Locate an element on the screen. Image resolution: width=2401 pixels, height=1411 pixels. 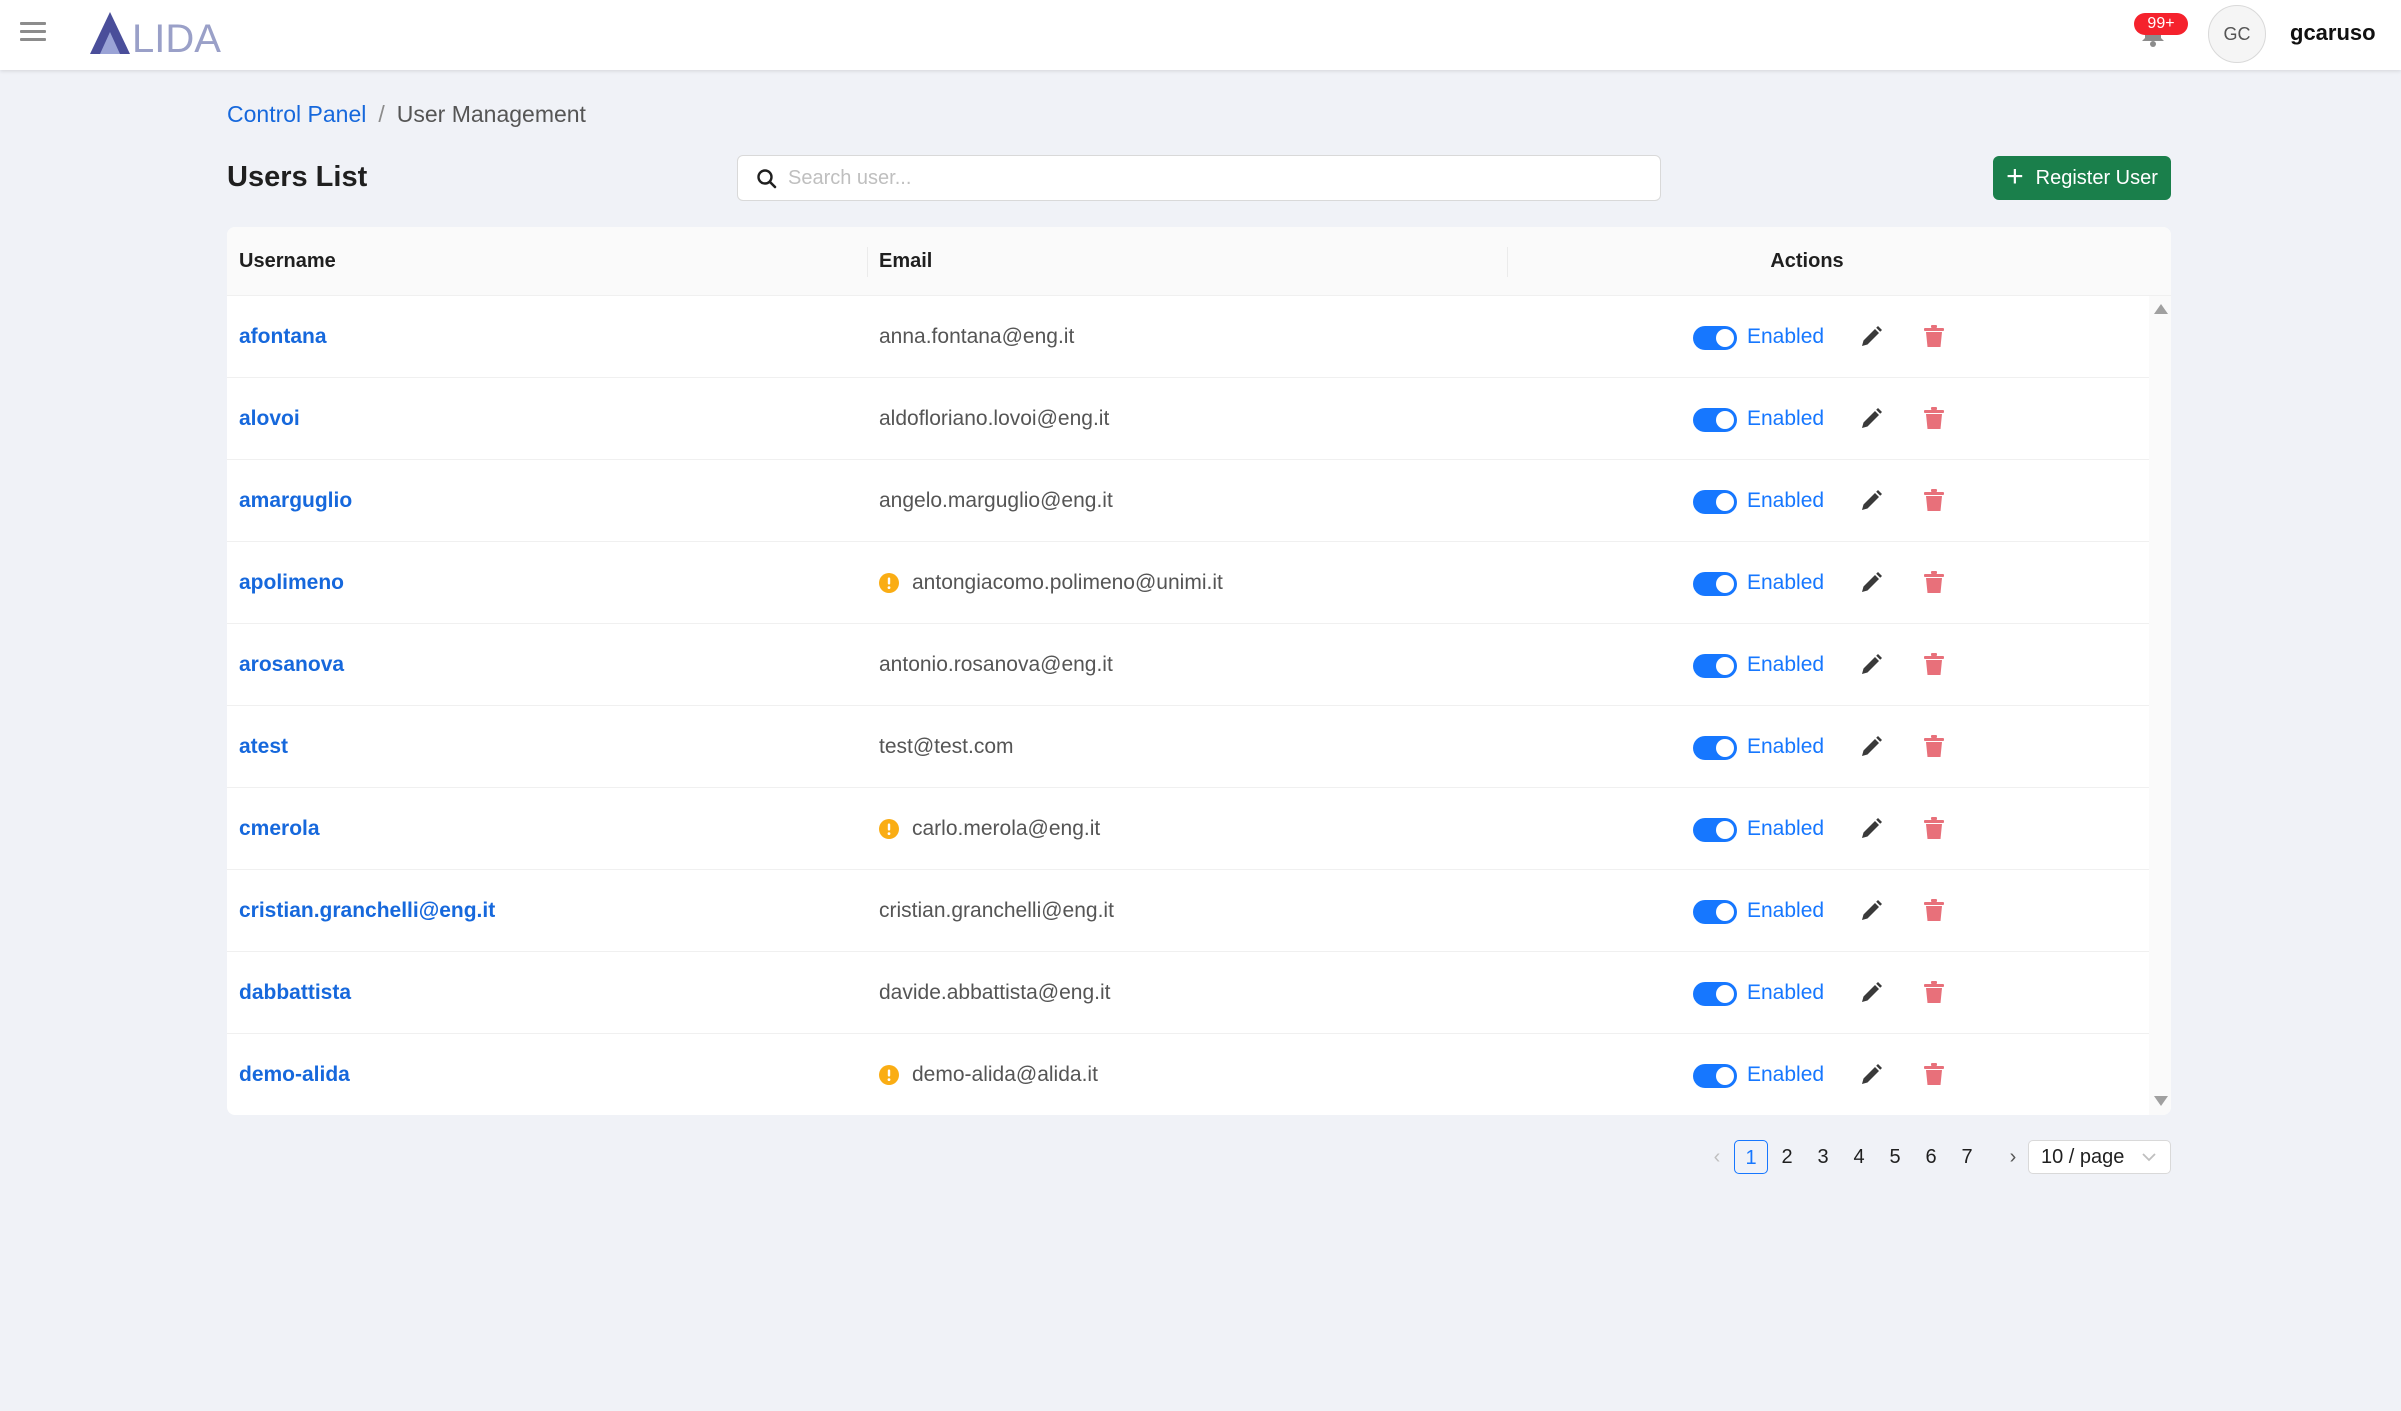
hamburger-icon is located at coordinates (33, 33).